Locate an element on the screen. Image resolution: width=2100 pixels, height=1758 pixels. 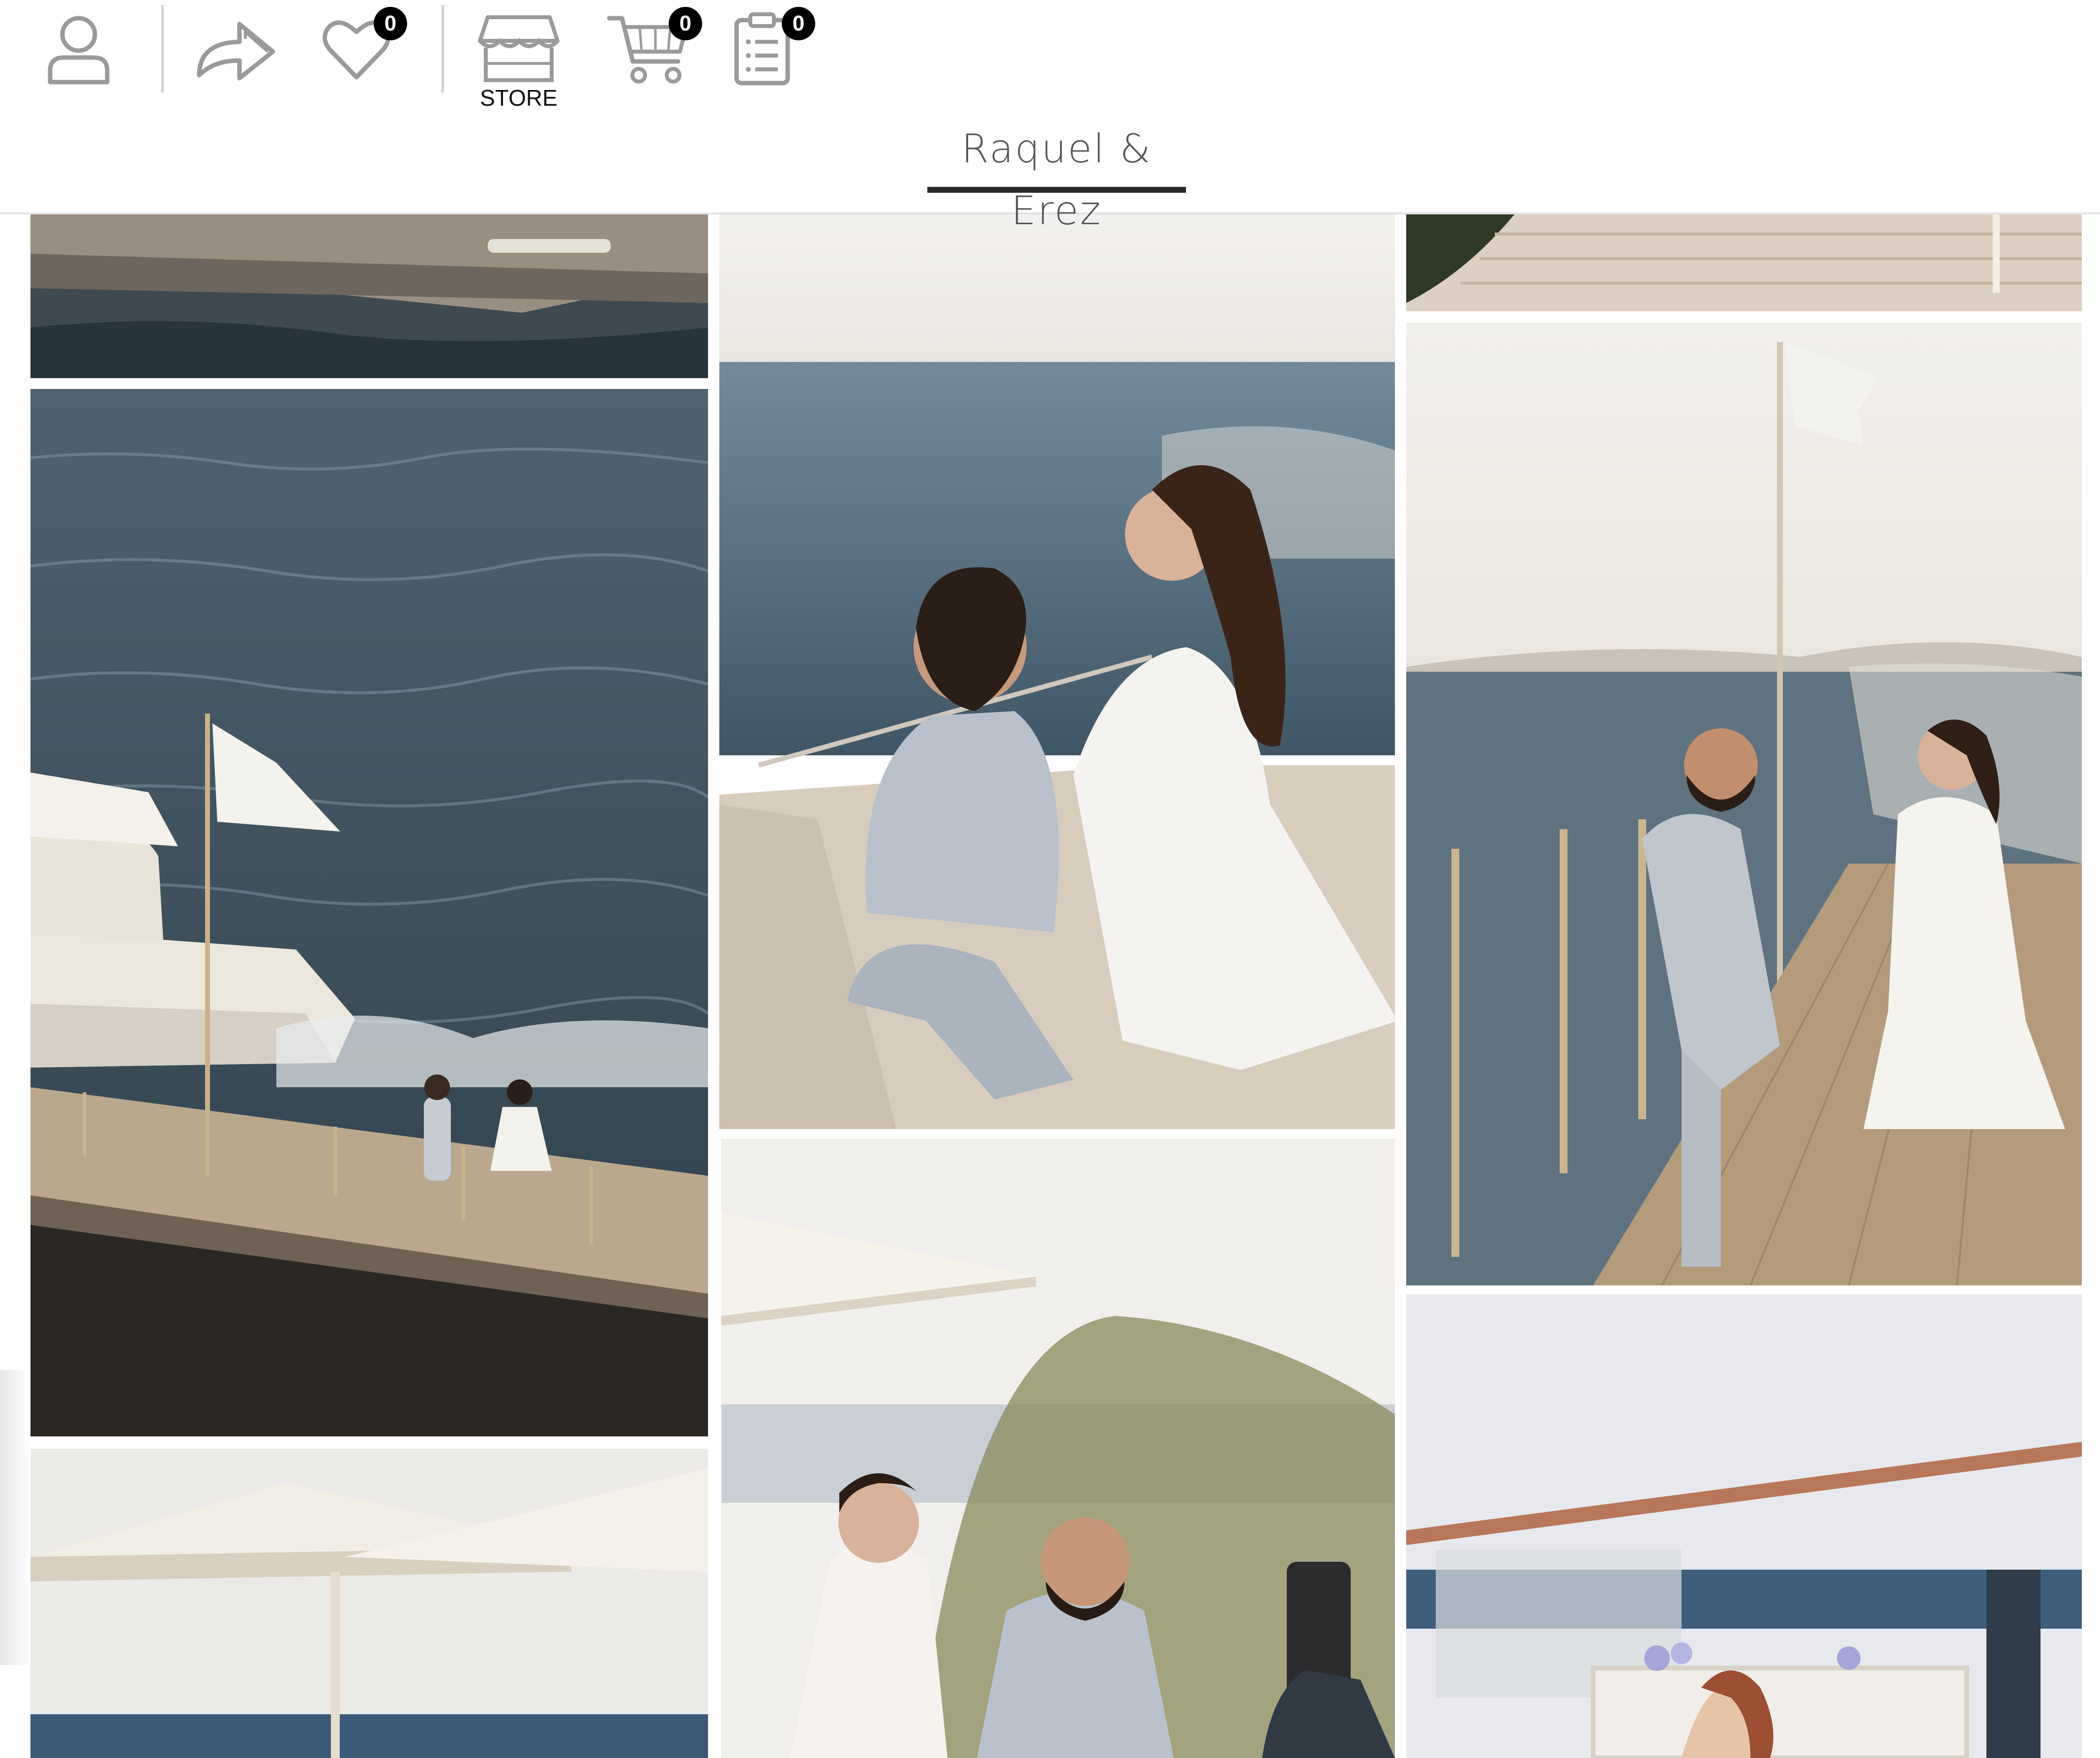
account-button is located at coordinates (78, 49).